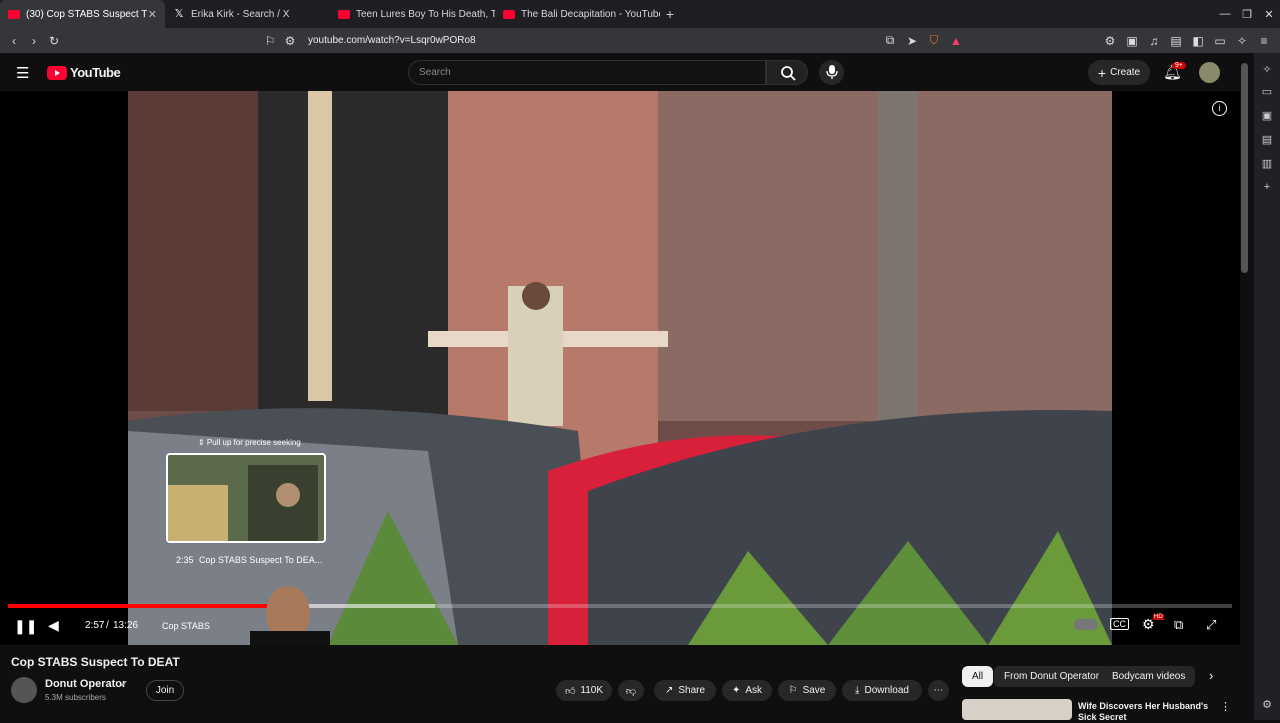 The height and width of the screenshot is (723, 1280). Describe the element at coordinates (1247, 14) in the screenshot. I see `maximize-icon: ❐` at that location.